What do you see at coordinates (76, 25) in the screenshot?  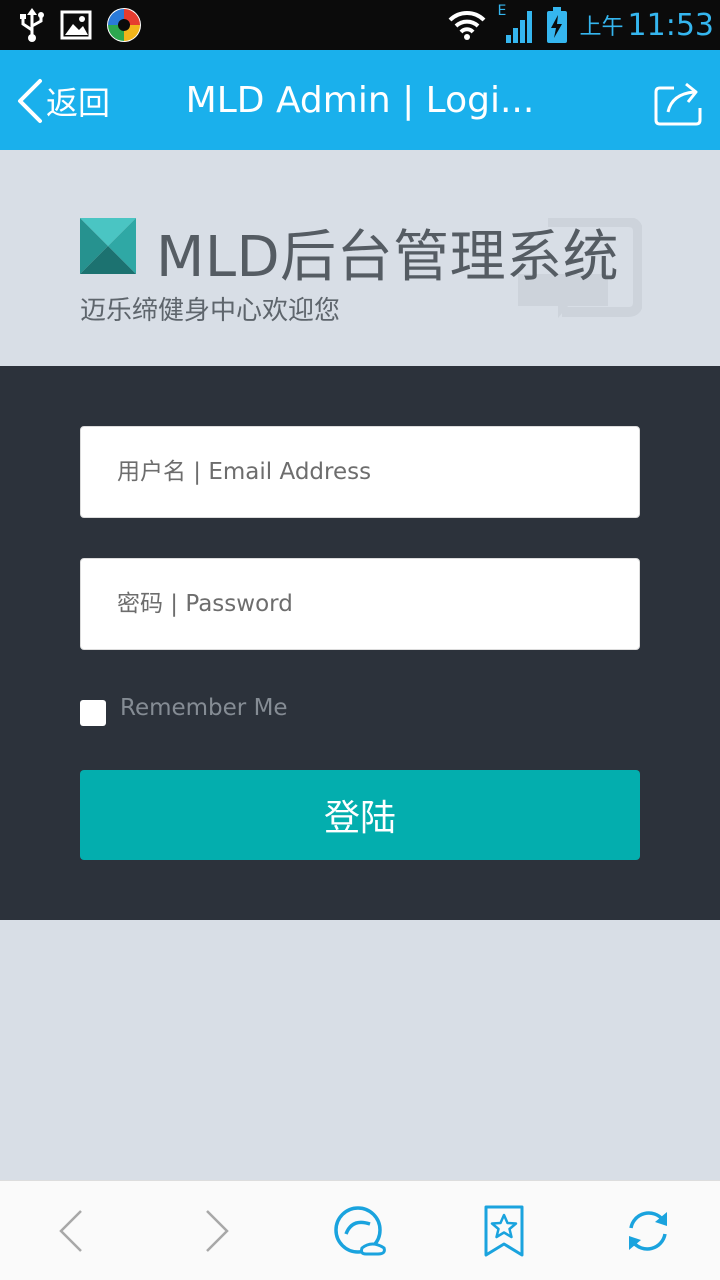 I see `gallery-icon` at bounding box center [76, 25].